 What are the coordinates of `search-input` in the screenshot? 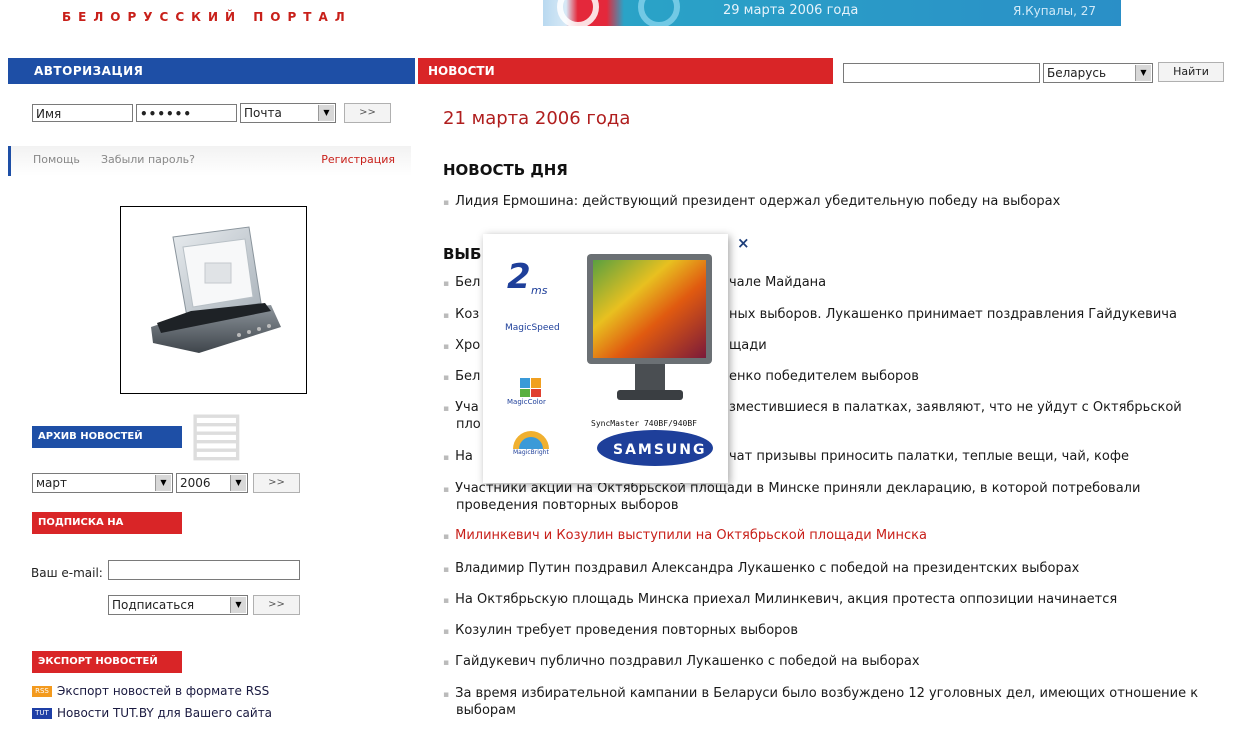 It's located at (941, 73).